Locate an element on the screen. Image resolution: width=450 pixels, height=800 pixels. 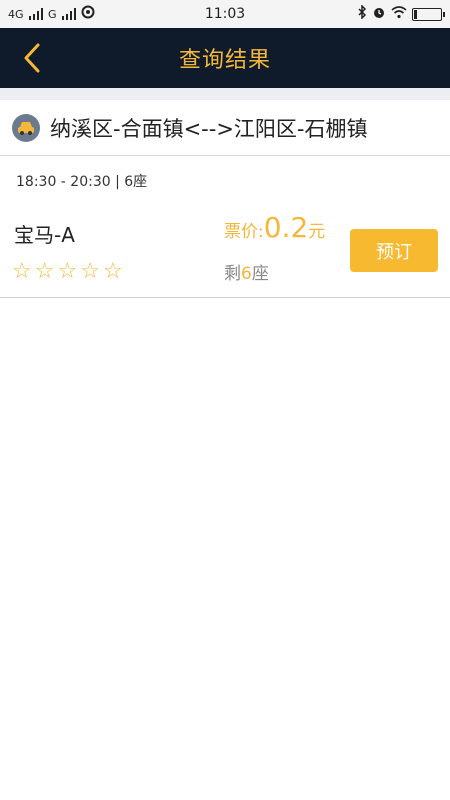
status-right is located at coordinates (401, 13).